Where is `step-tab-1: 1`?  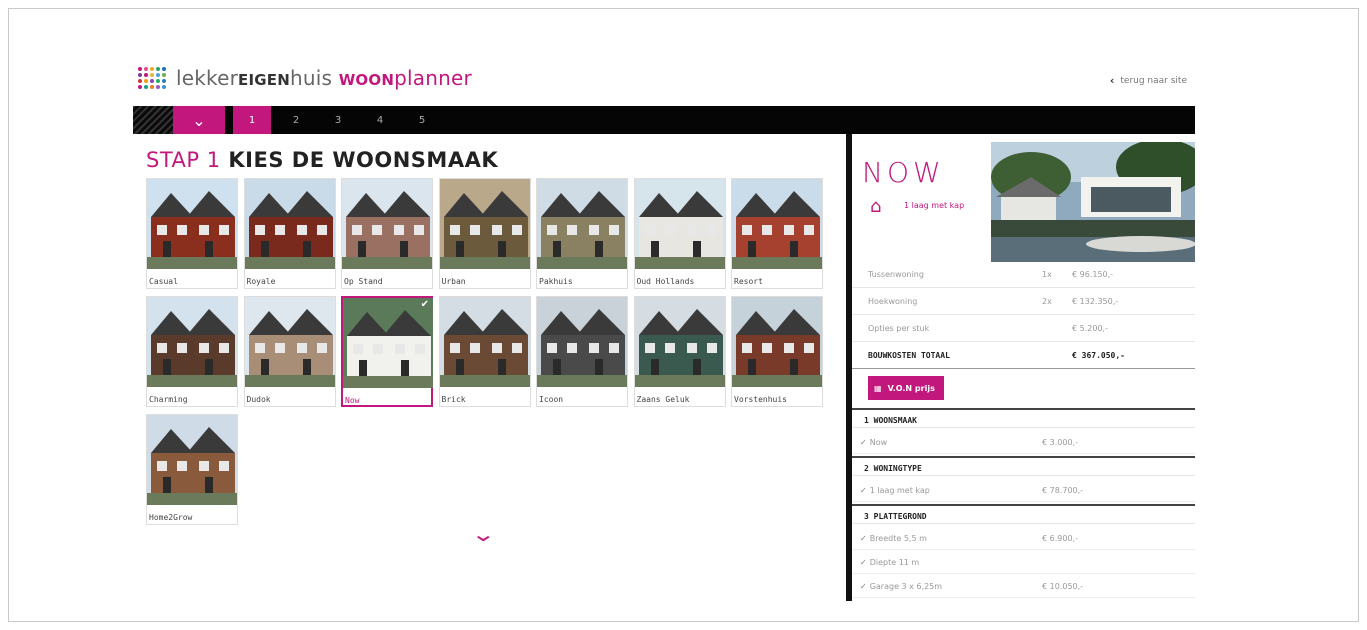
step-tab-1: 1 is located at coordinates (252, 120).